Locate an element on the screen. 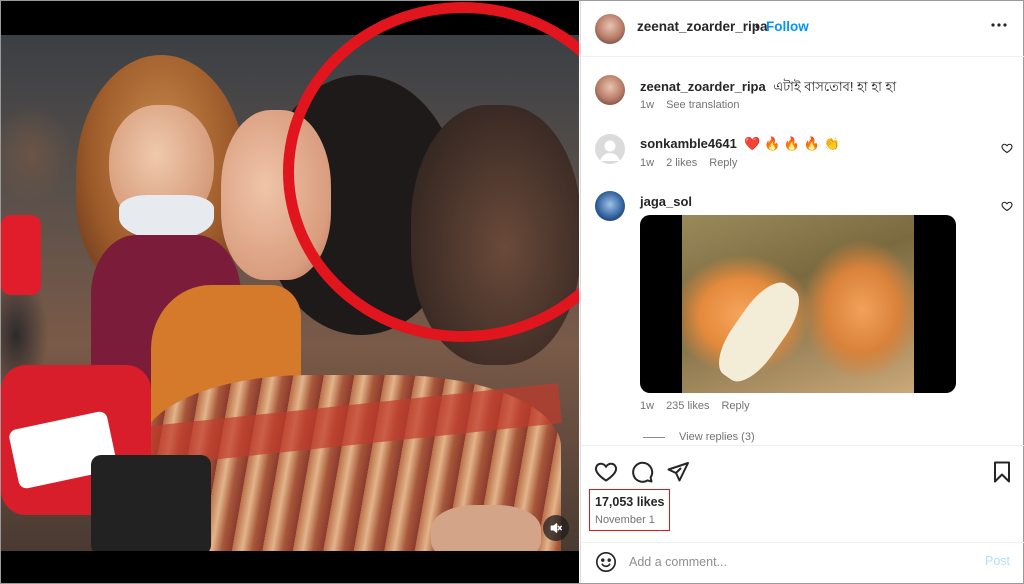 This screenshot has height=584, width=1024. comment-icon is located at coordinates (642, 472).